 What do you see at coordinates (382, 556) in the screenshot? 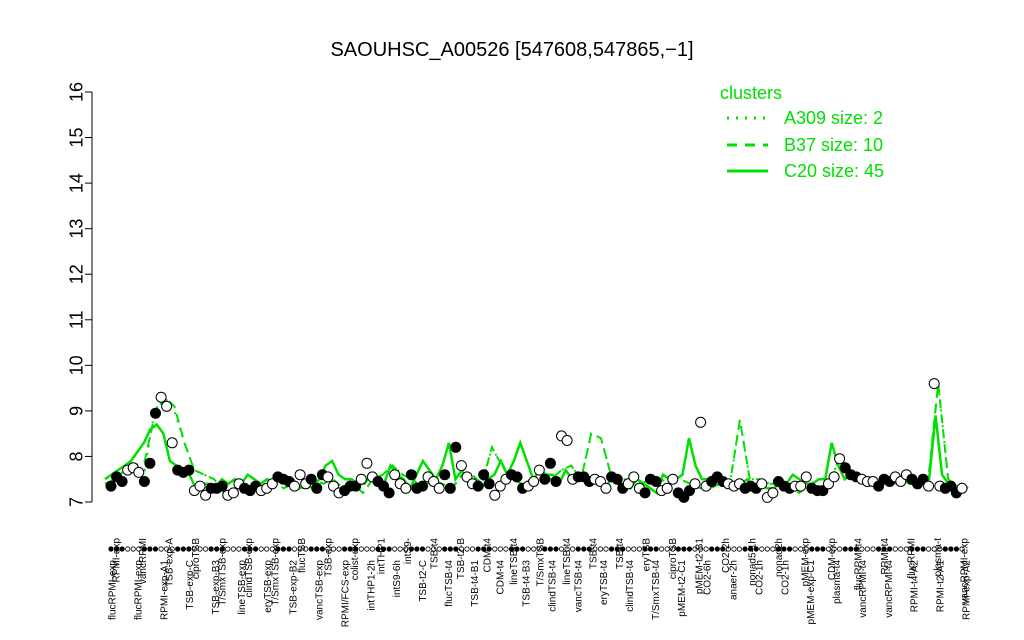
I see `upper-tick-label: intTHP1` at bounding box center [382, 556].